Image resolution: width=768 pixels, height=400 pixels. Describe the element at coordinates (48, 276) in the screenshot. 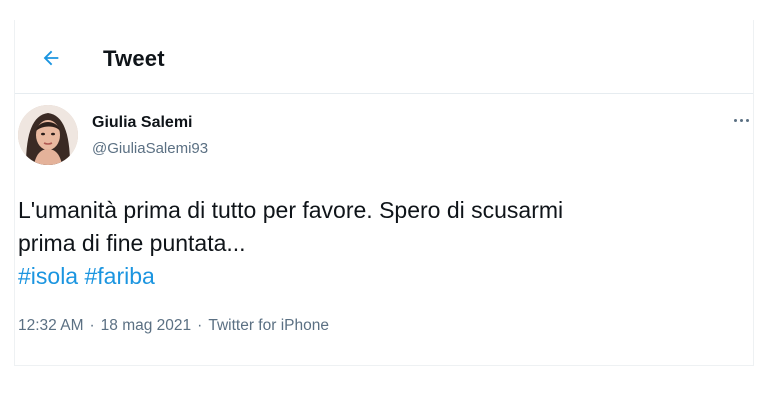

I see `hashtag-link: #isola` at that location.